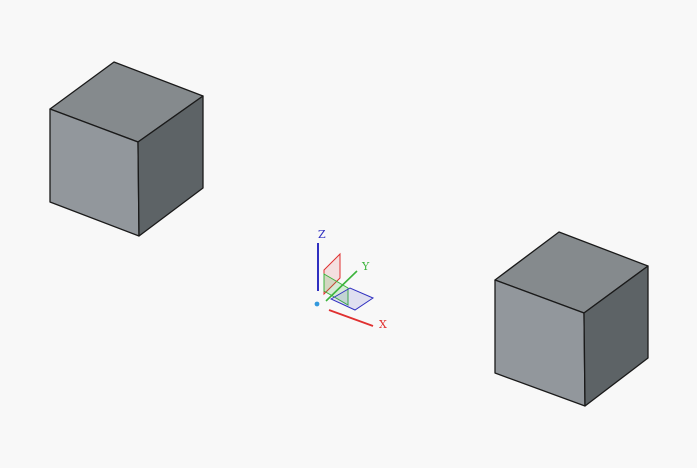 Image resolution: width=697 pixels, height=468 pixels. I want to click on triad-z-label: Z, so click(322, 234).